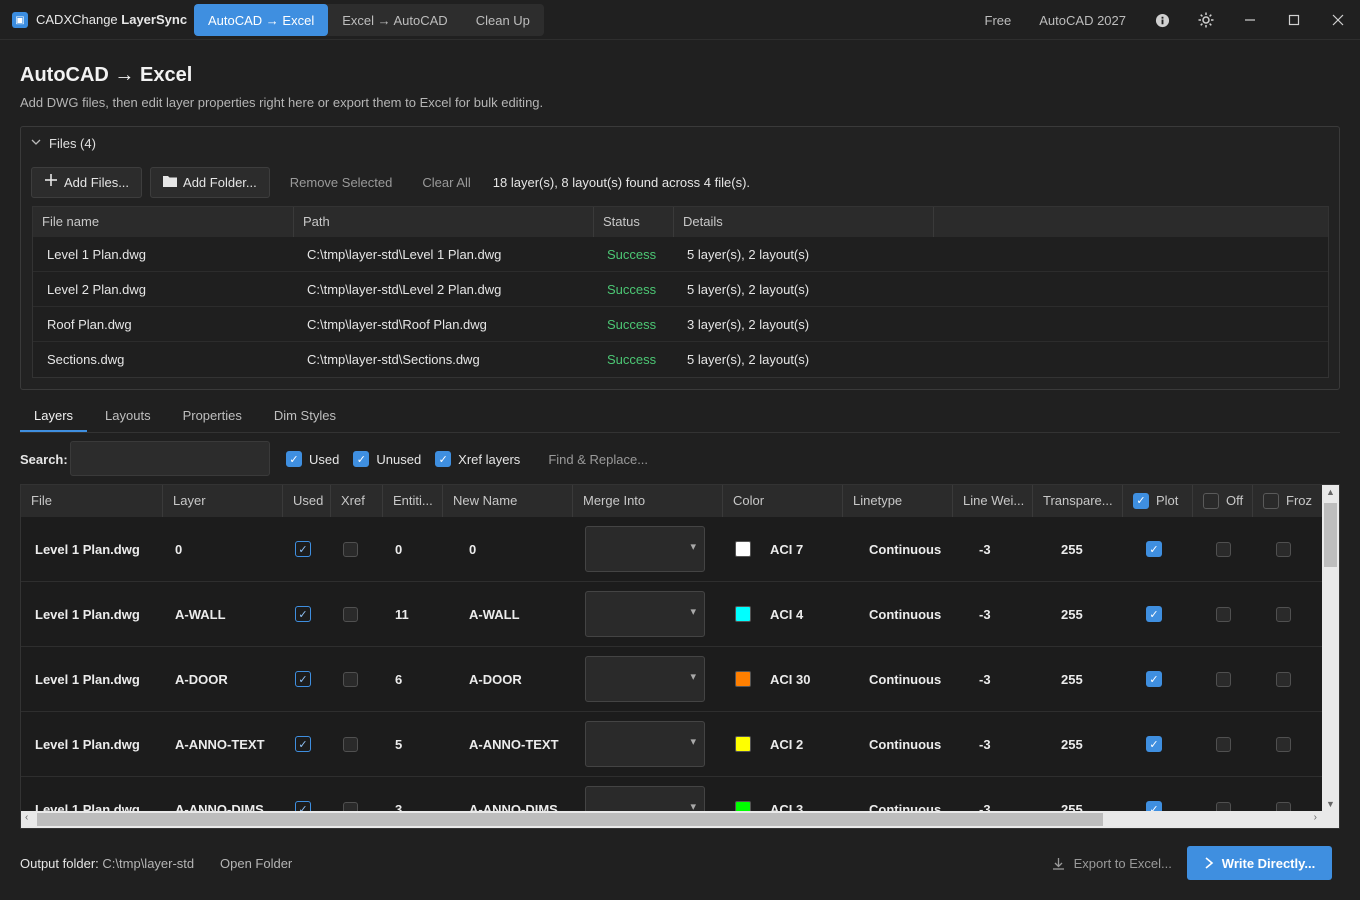 This screenshot has width=1360, height=900. Describe the element at coordinates (477, 459) in the screenshot. I see `xref-filter-checkbox: ✓ Xref layers` at that location.